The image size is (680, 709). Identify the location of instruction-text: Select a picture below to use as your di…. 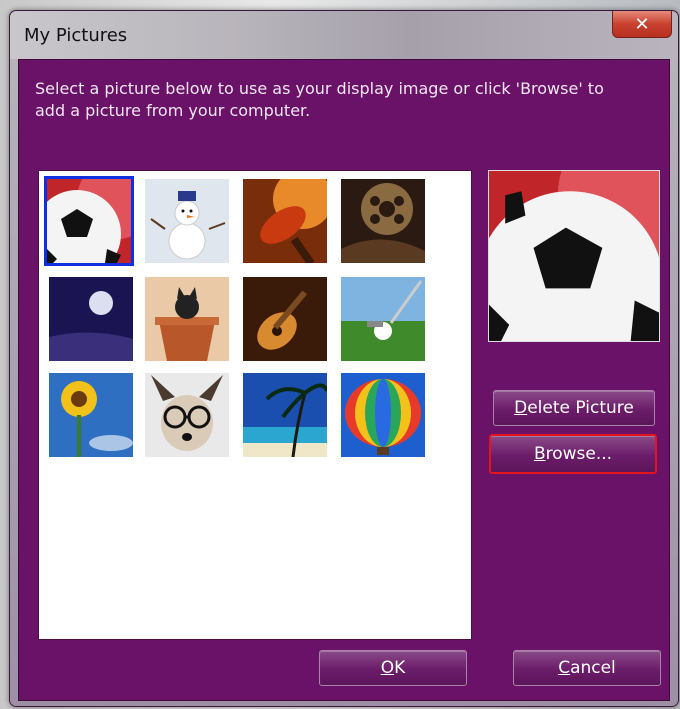
(319, 99).